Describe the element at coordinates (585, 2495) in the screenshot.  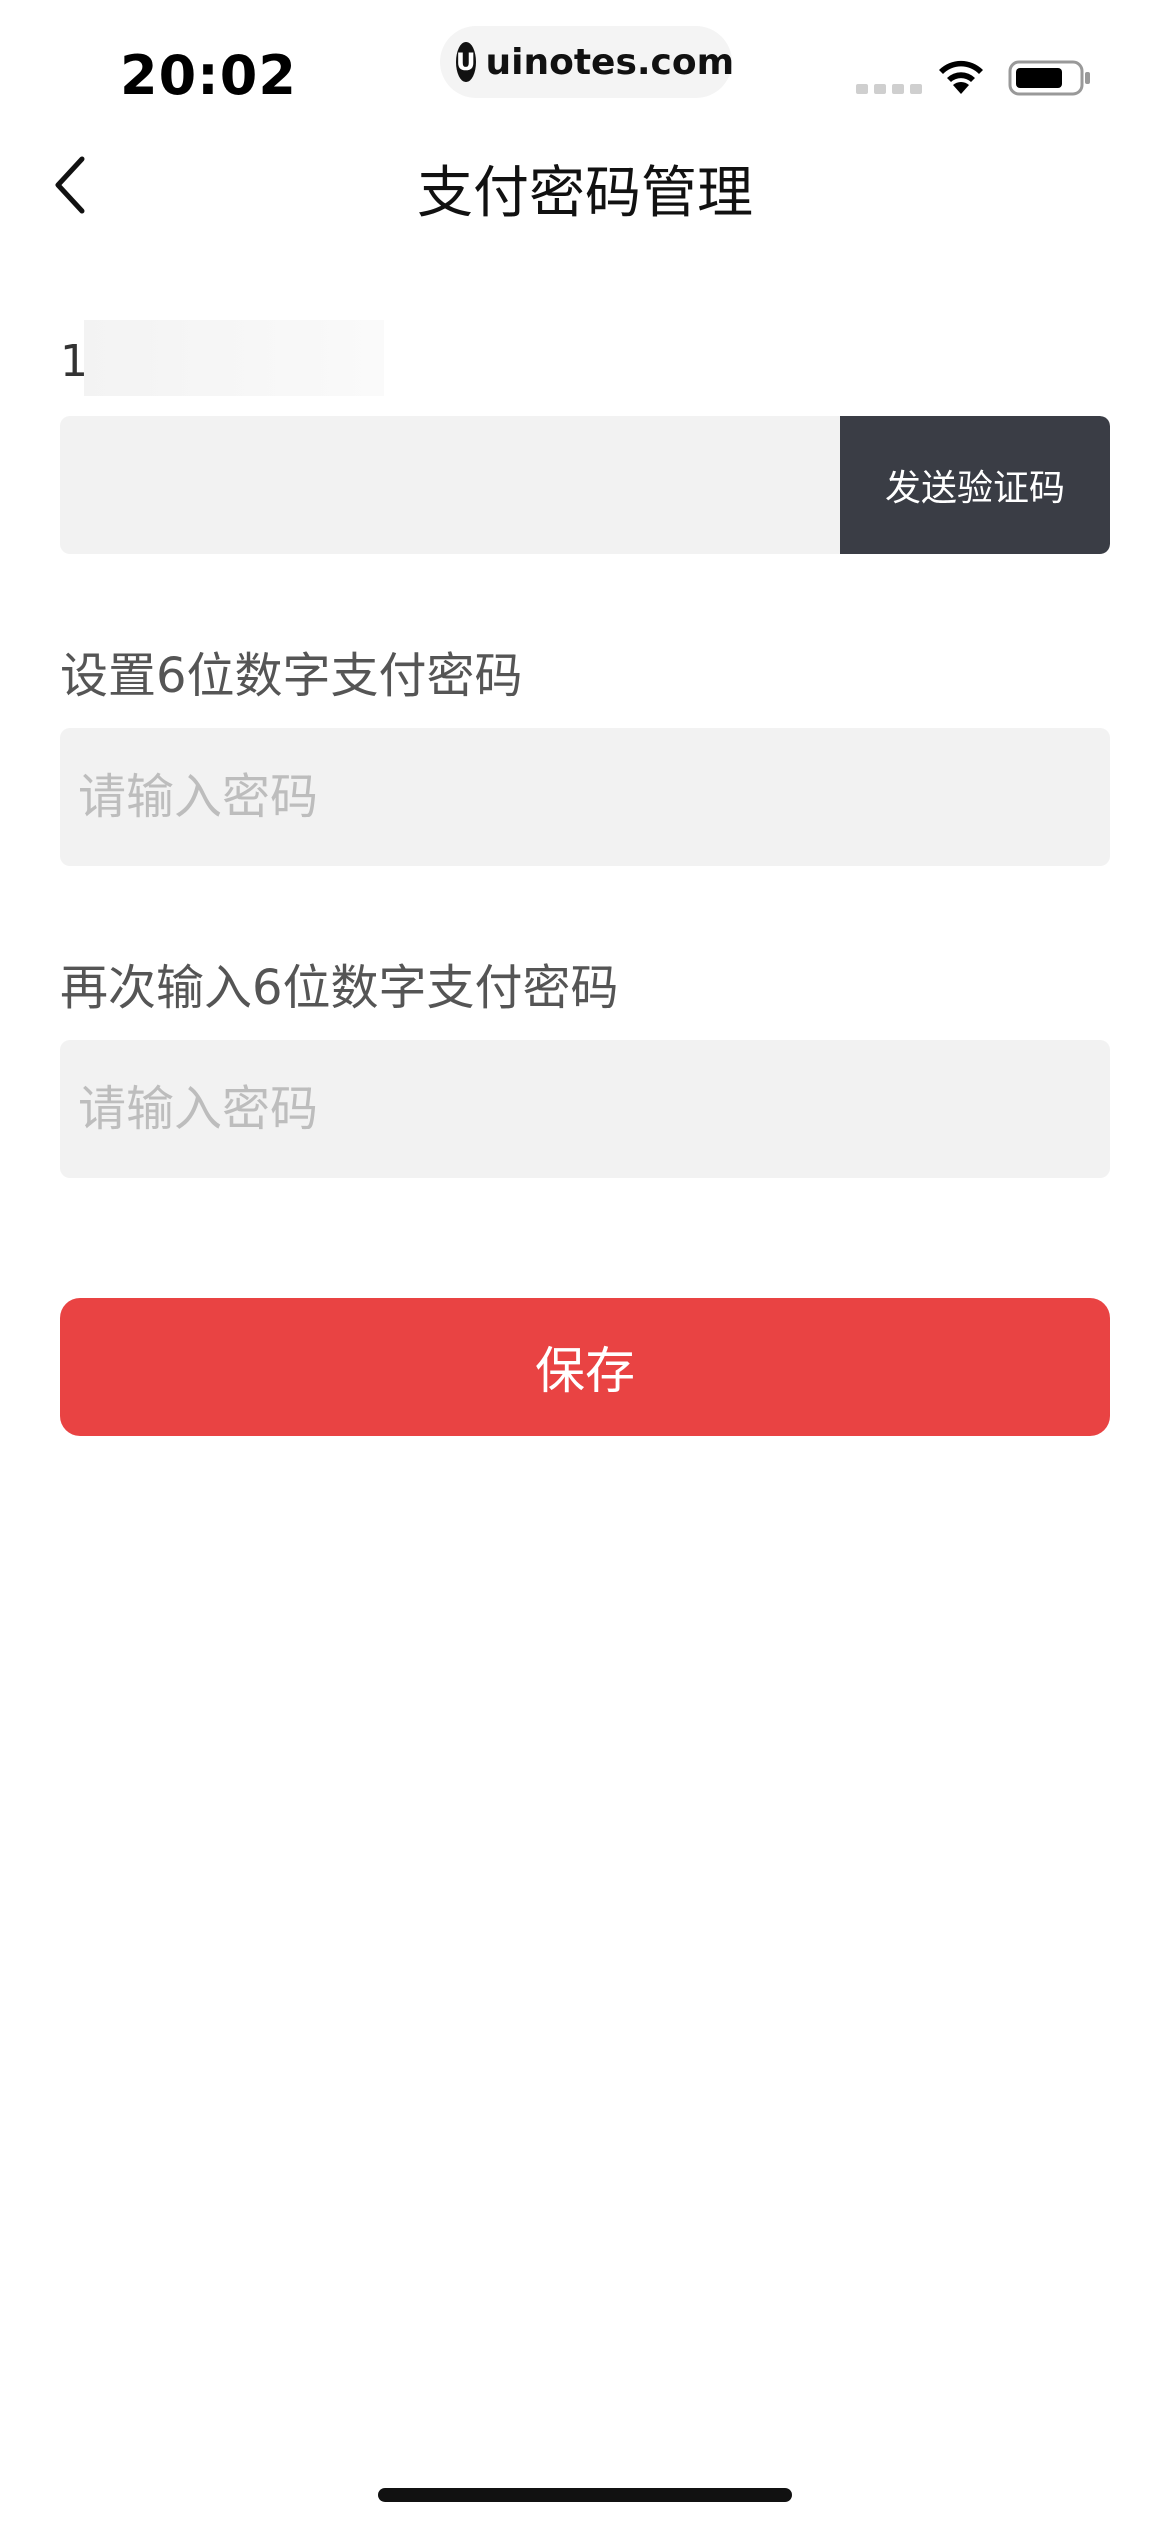
I see `home-indicator` at that location.